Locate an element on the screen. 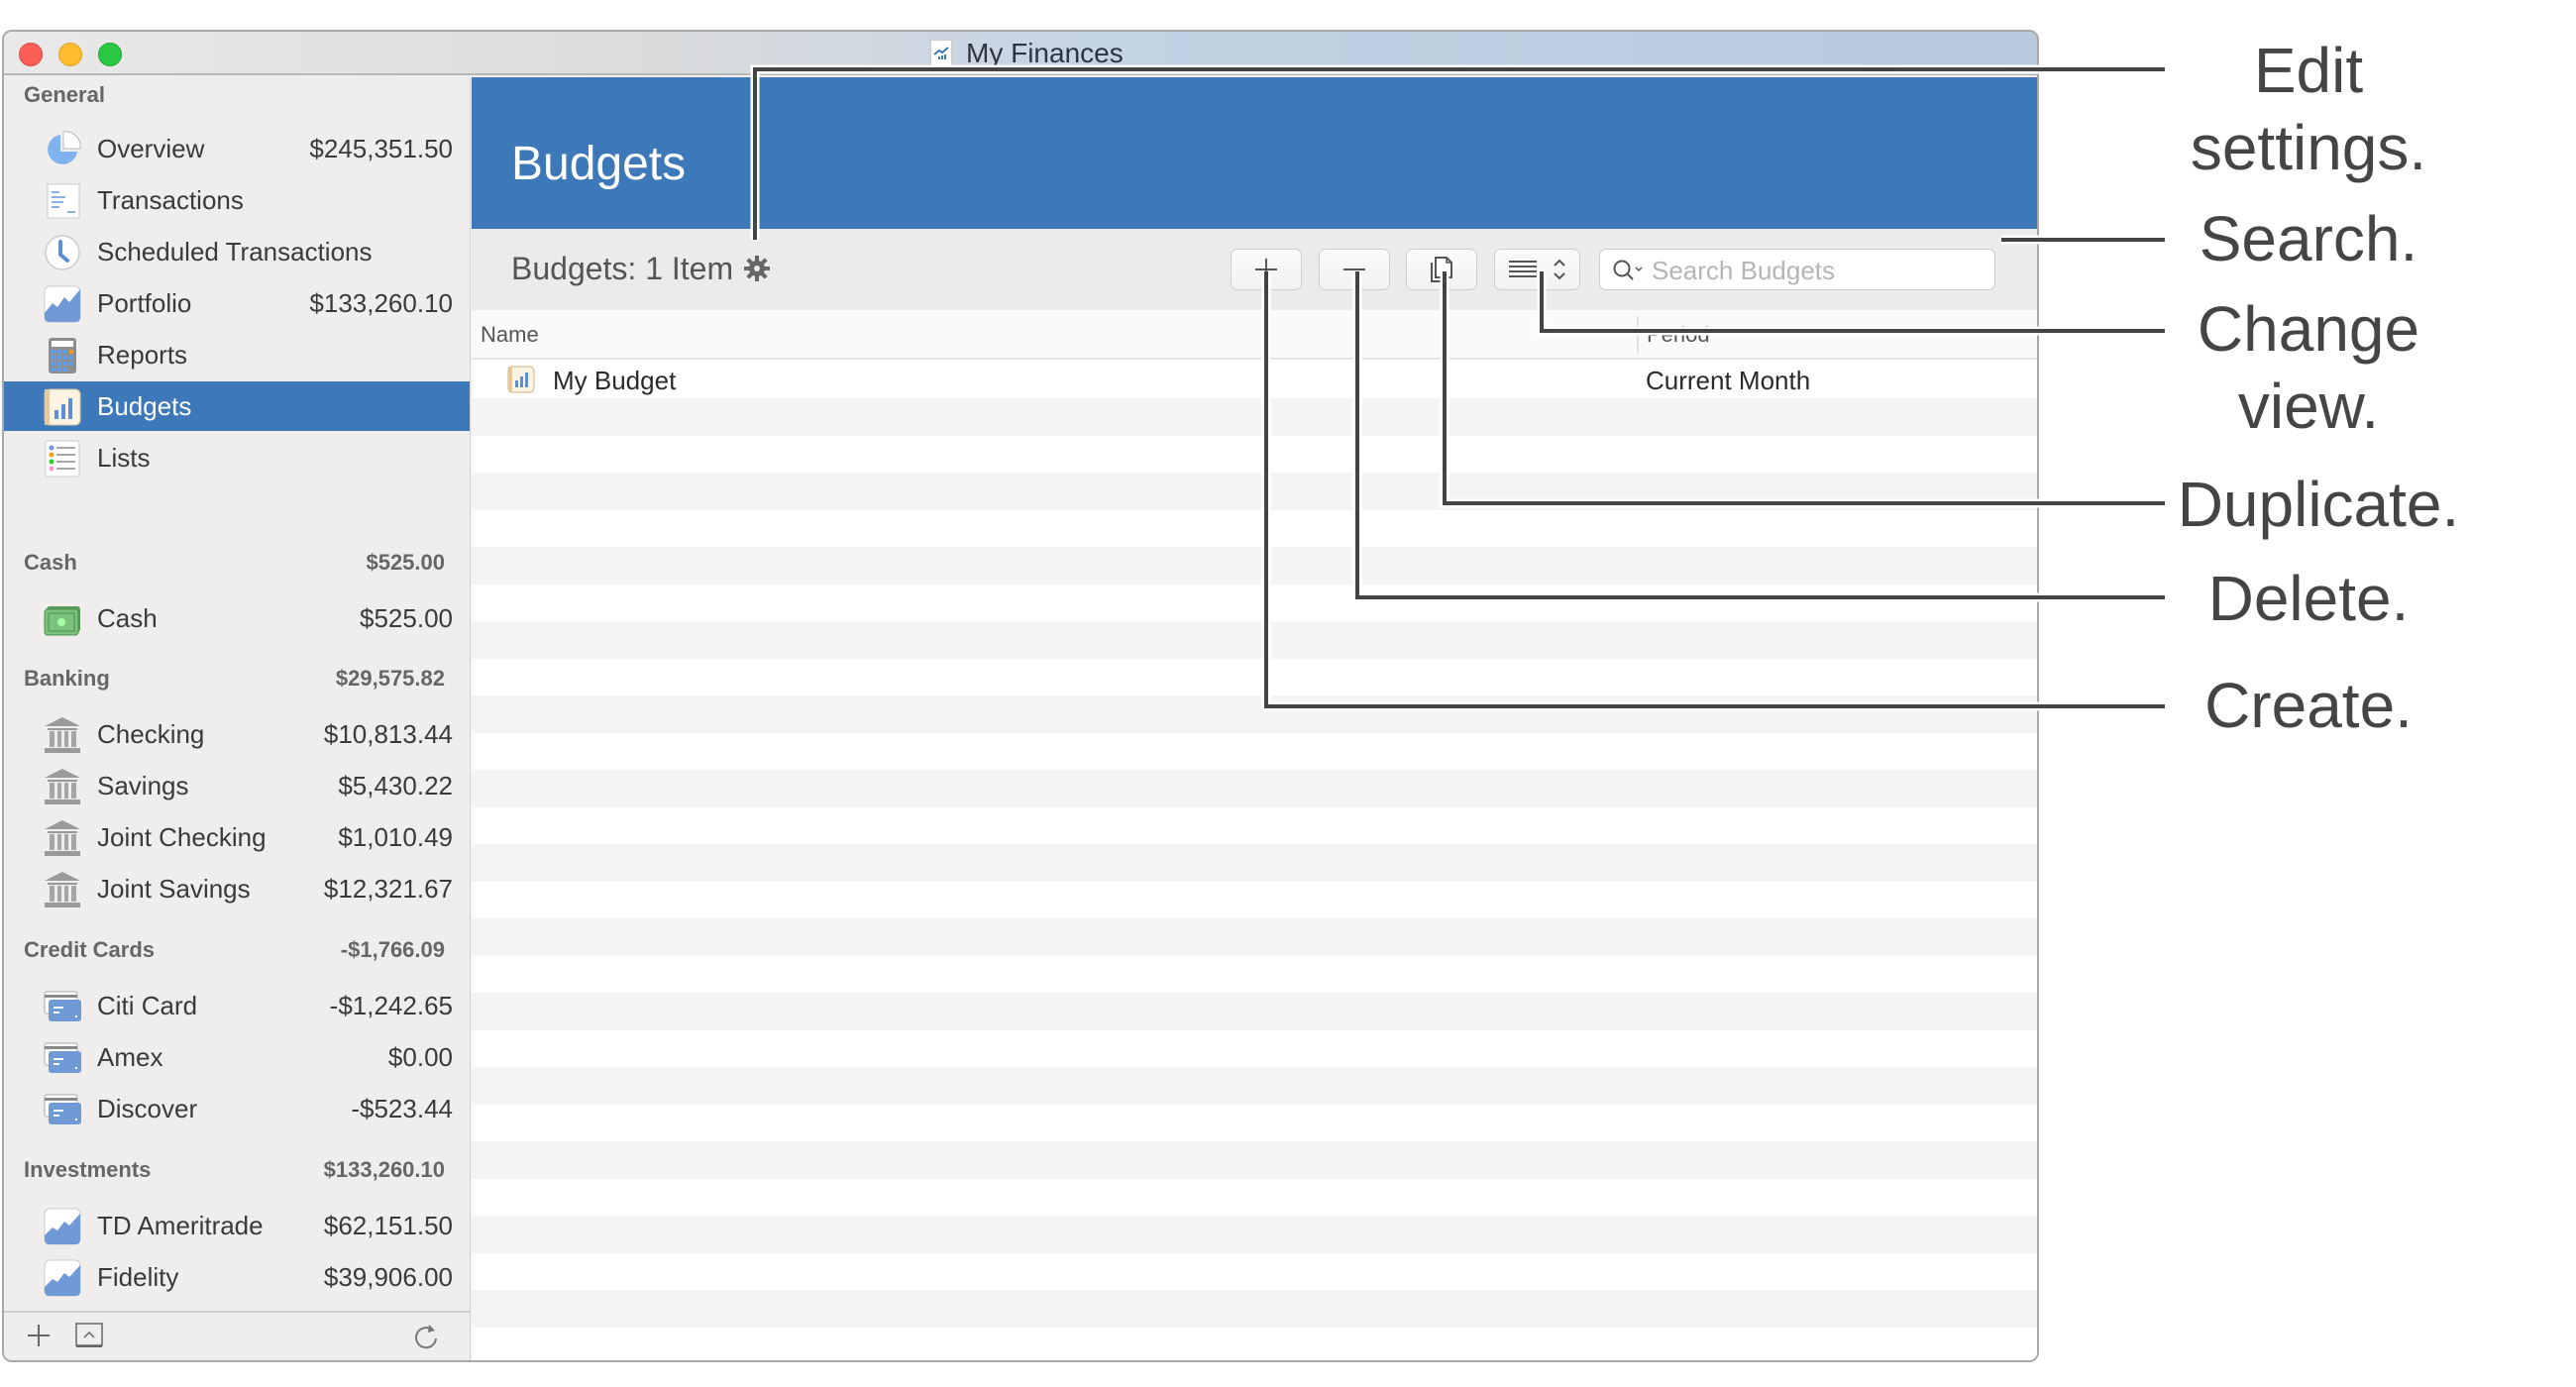 Image resolution: width=2576 pixels, height=1387 pixels. table-header: Name Period is located at coordinates (1255, 335).